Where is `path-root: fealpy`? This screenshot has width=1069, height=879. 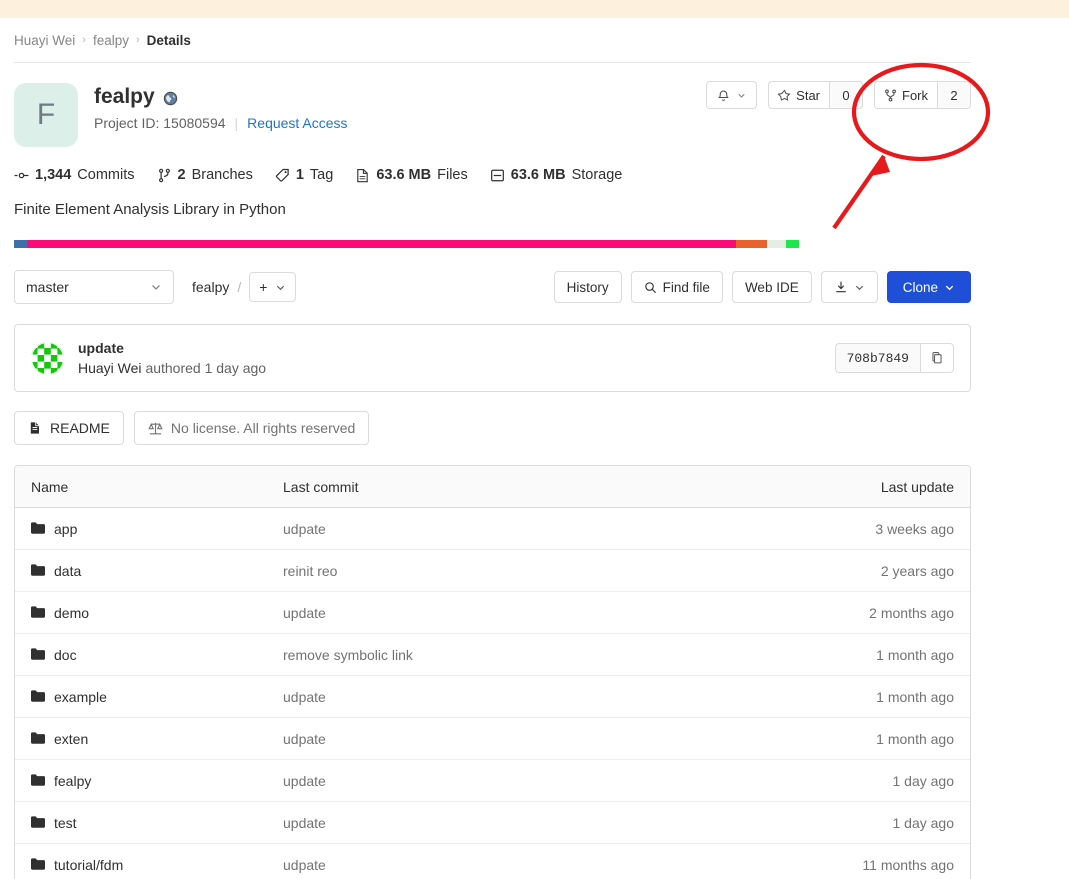 path-root: fealpy is located at coordinates (210, 287).